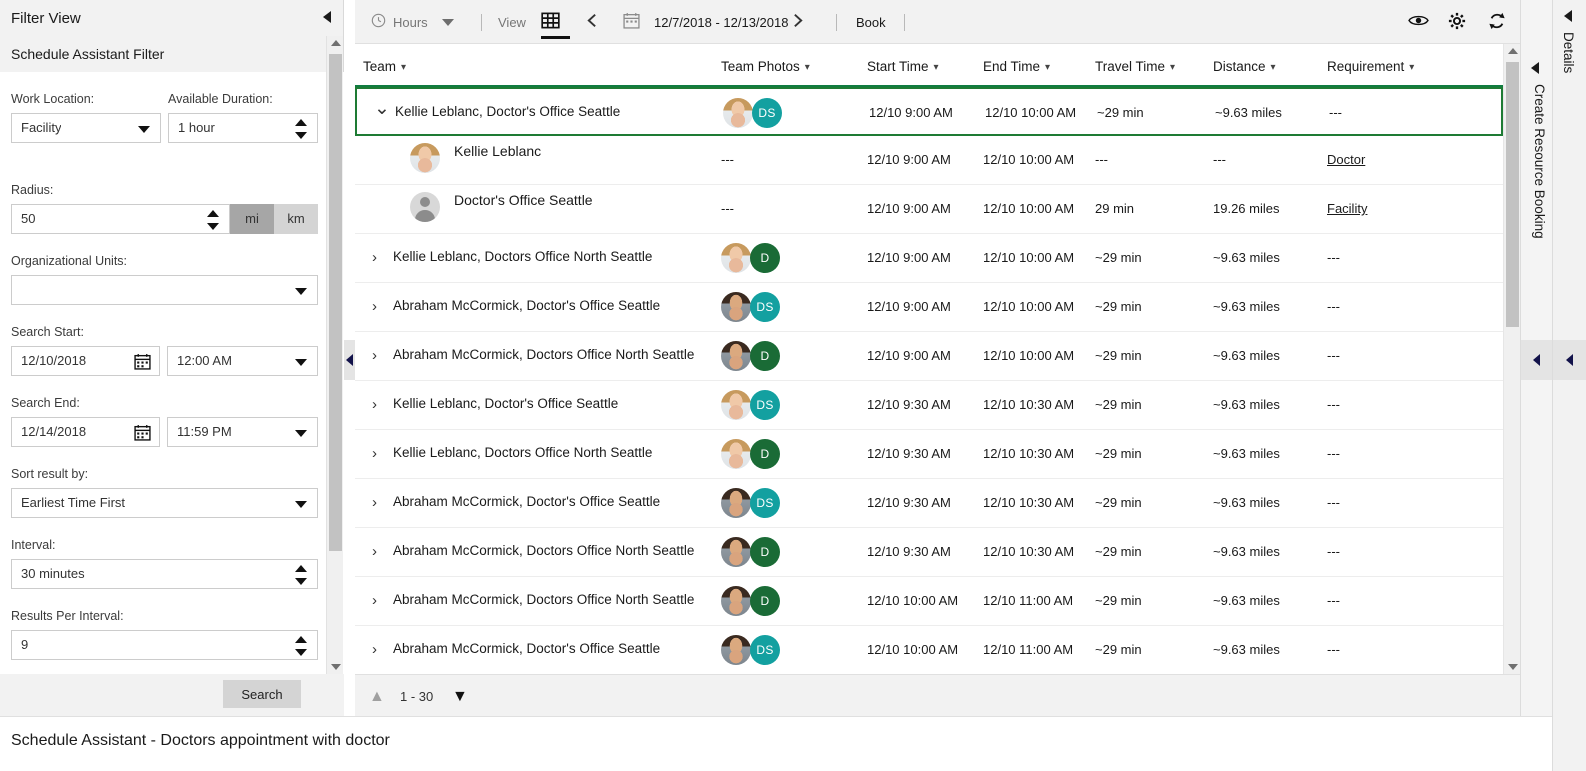  Describe the element at coordinates (301, 291) in the screenshot. I see `chevron-down-icon` at that location.